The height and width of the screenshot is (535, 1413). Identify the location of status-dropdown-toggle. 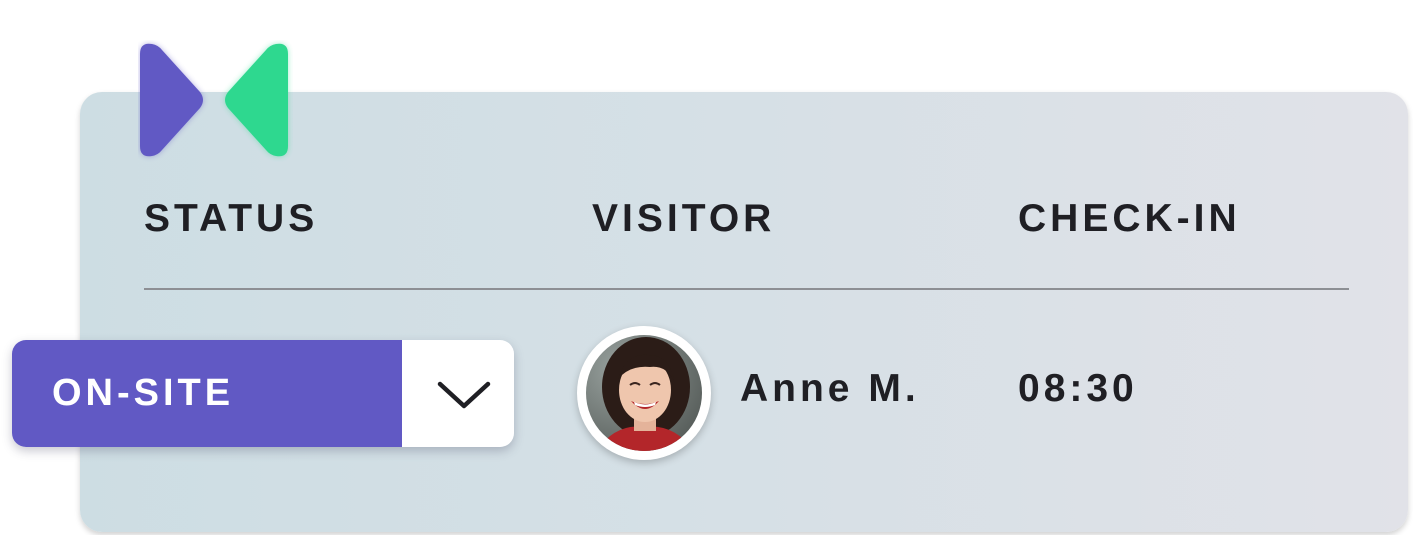
(458, 393).